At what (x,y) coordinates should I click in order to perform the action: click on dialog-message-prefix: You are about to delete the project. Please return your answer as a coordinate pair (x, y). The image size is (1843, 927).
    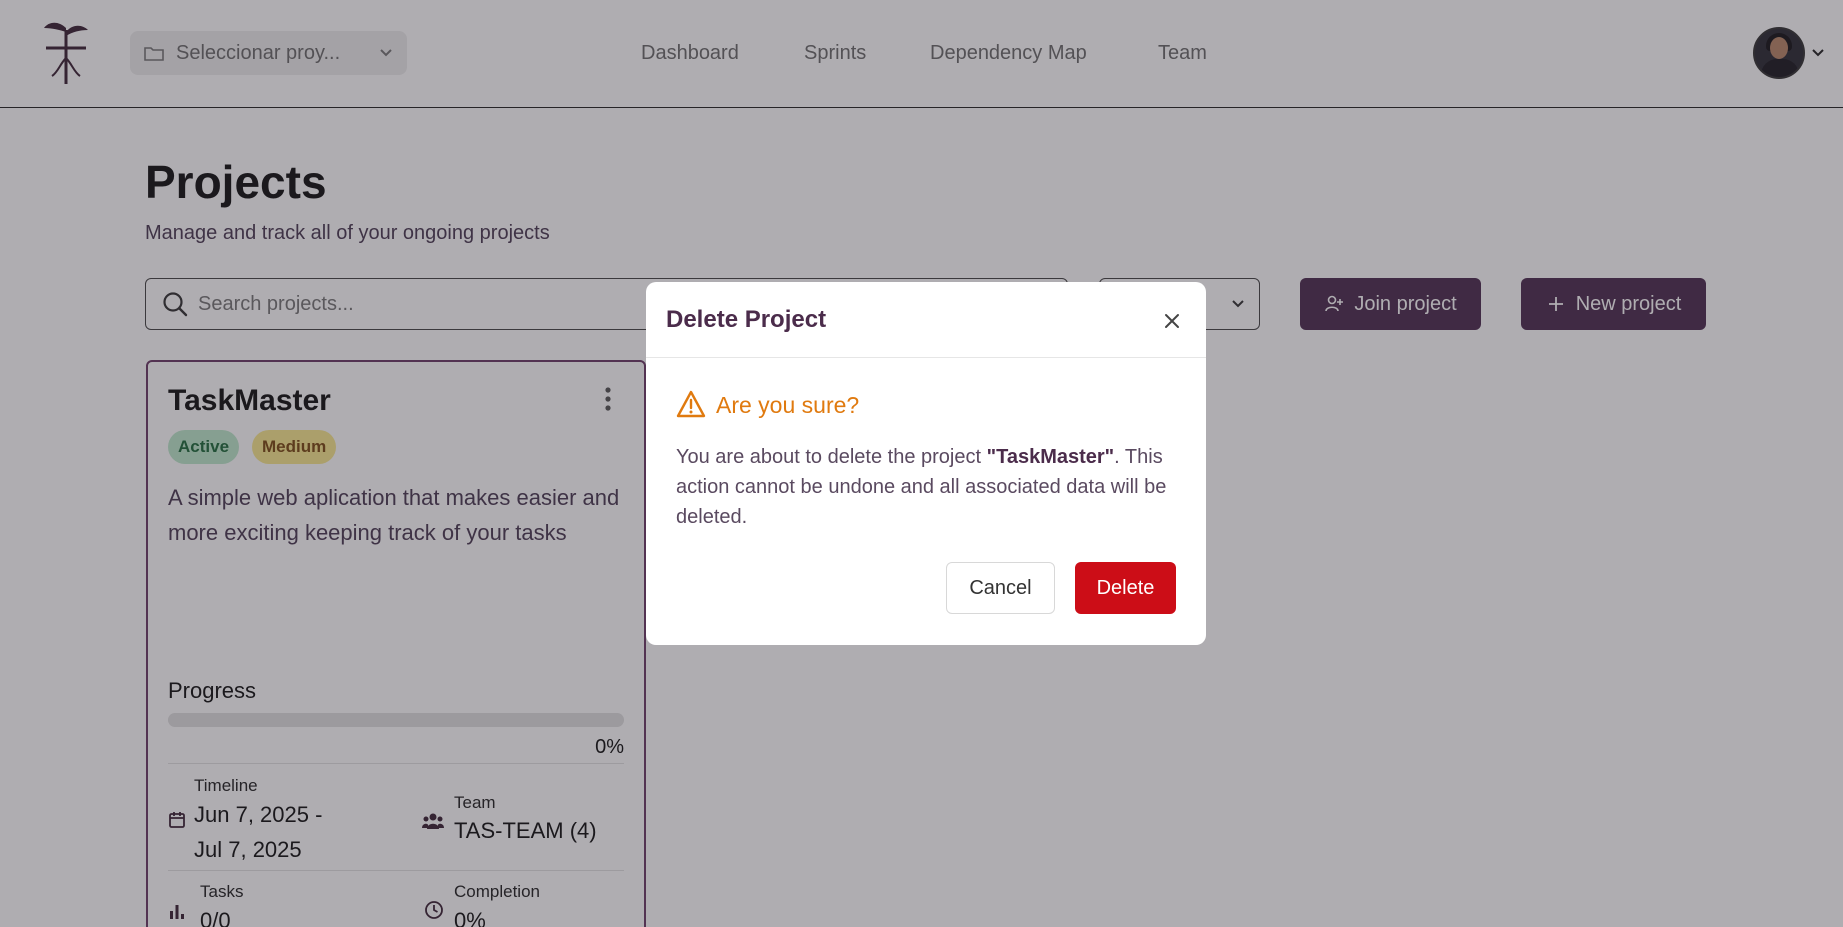
    Looking at the image, I should click on (831, 457).